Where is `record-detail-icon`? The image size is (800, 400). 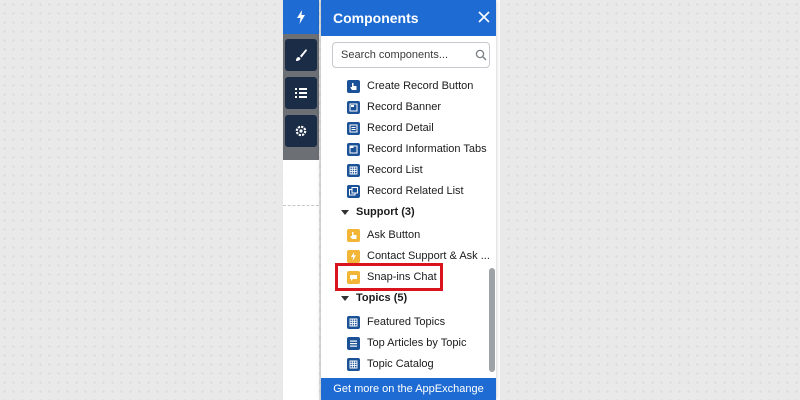 record-detail-icon is located at coordinates (353, 128).